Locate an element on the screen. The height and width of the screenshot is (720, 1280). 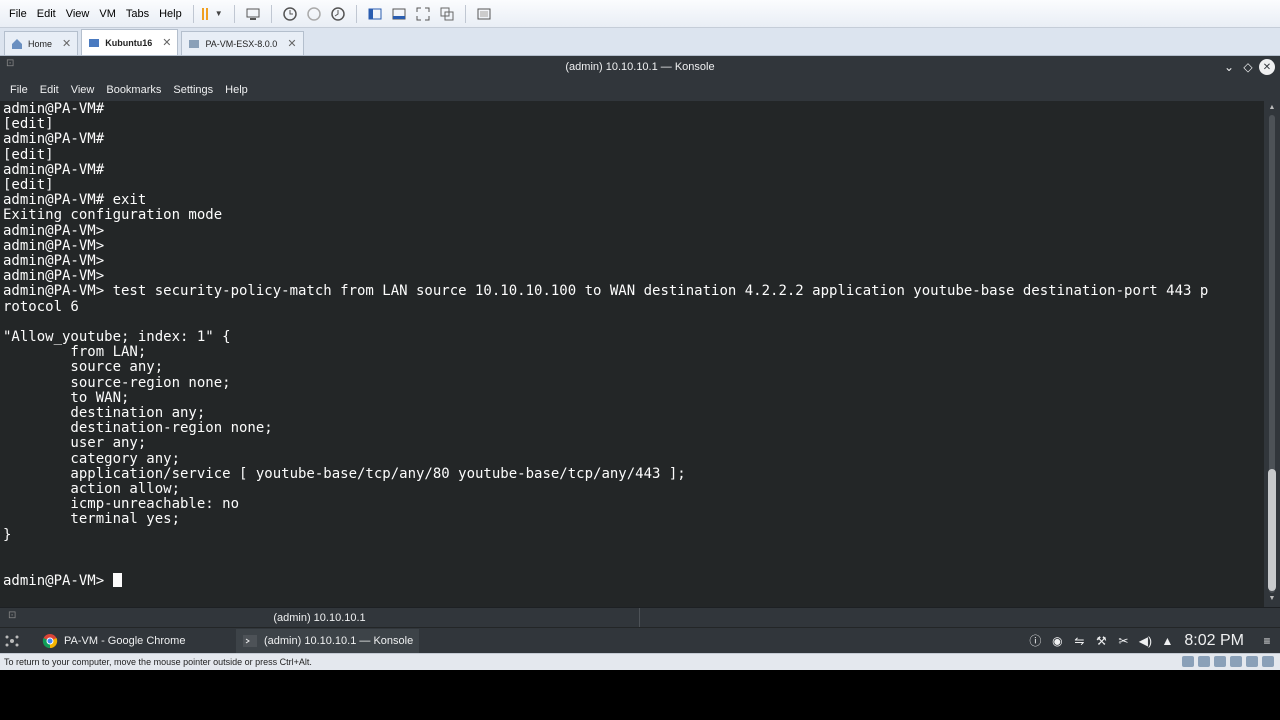
unity-icon is located at coordinates (447, 13).